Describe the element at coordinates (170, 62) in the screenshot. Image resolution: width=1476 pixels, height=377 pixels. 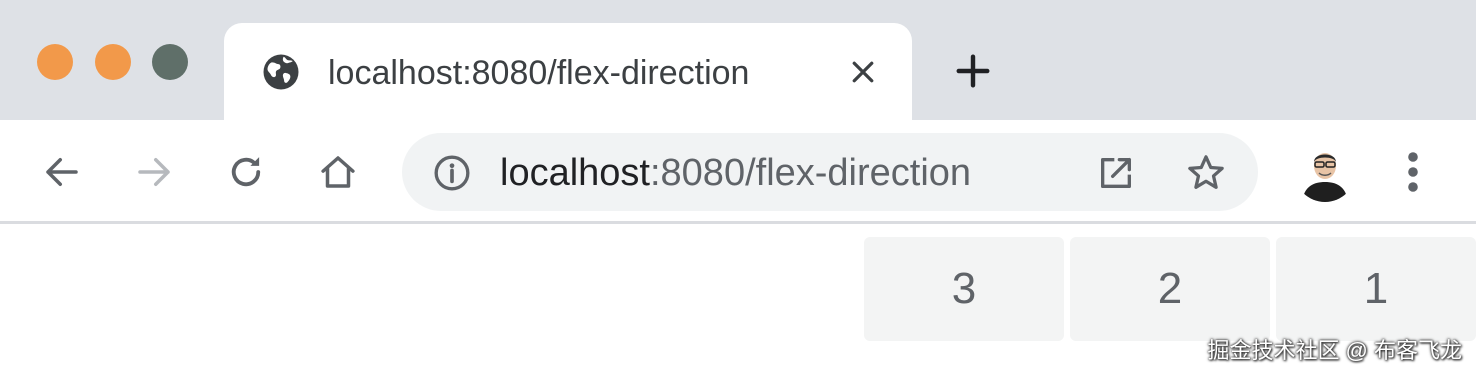
I see `window-maximize-button` at that location.